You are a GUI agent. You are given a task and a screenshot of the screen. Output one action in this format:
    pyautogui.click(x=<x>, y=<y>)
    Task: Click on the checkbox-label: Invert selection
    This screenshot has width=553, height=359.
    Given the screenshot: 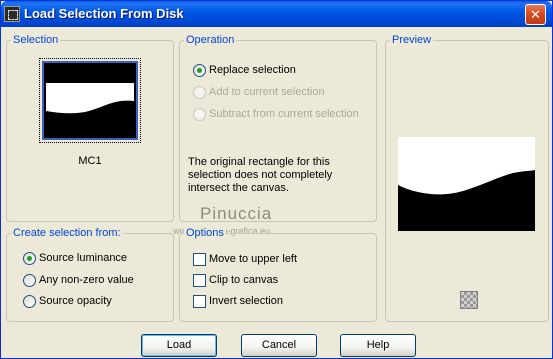 What is the action you would take?
    pyautogui.click(x=246, y=301)
    